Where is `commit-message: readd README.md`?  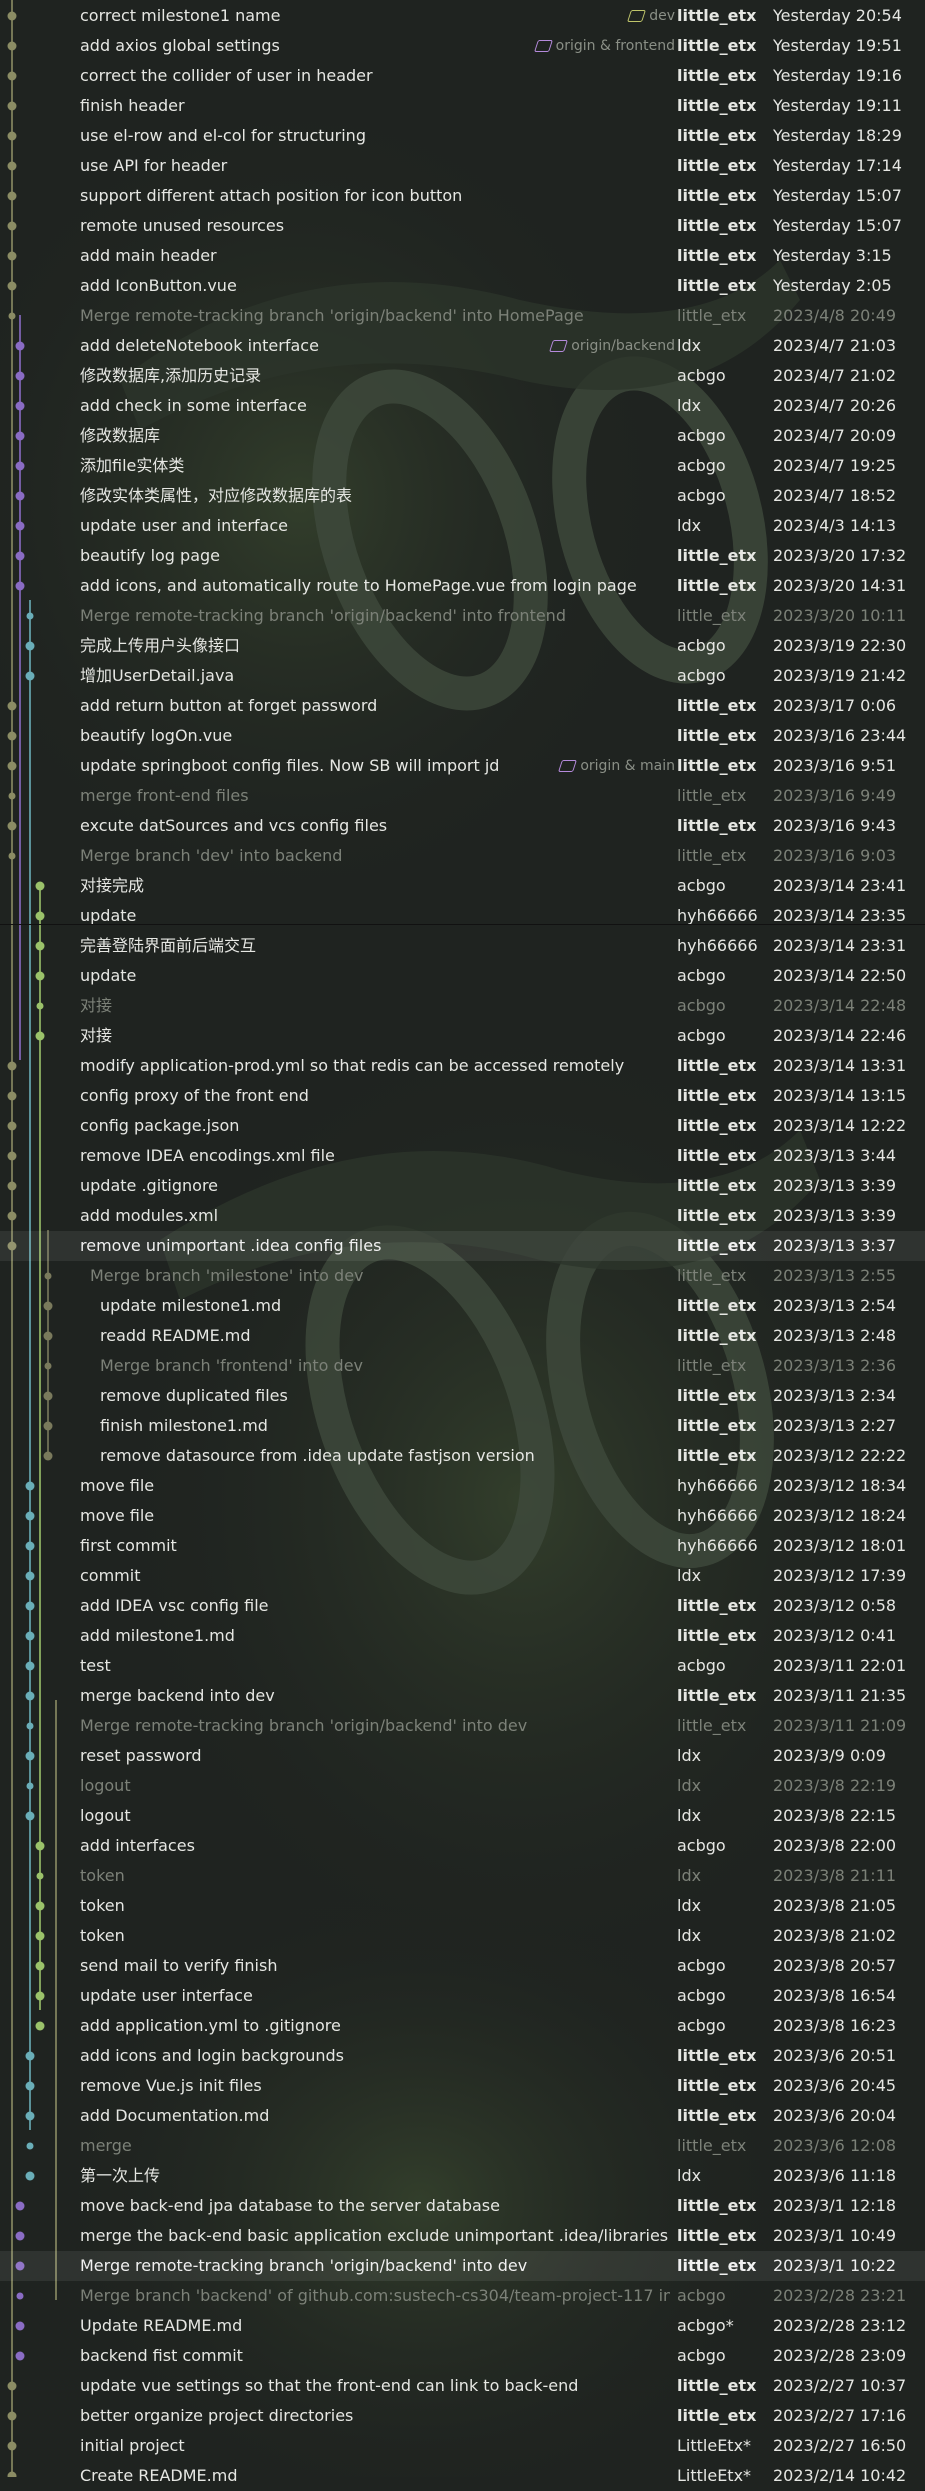
commit-message: readd README.md is located at coordinates (175, 1335).